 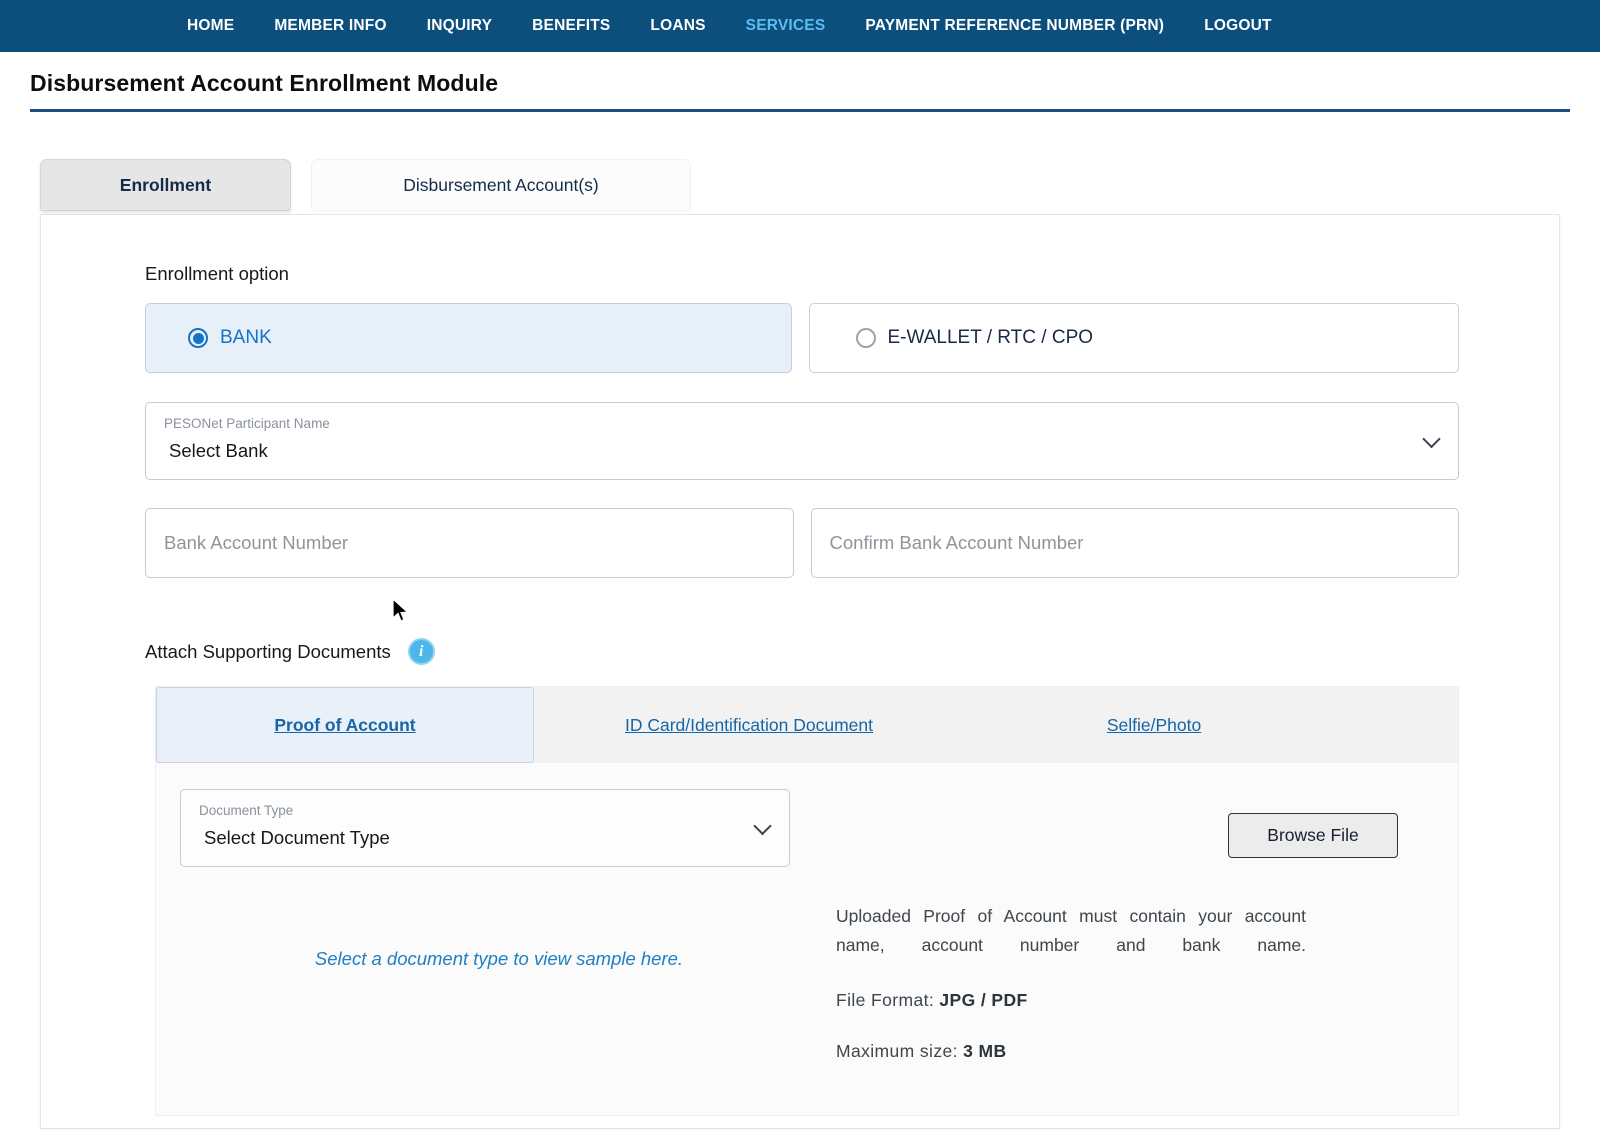 I want to click on doc-tab-proof-of-account: Proof of Account, so click(x=345, y=725).